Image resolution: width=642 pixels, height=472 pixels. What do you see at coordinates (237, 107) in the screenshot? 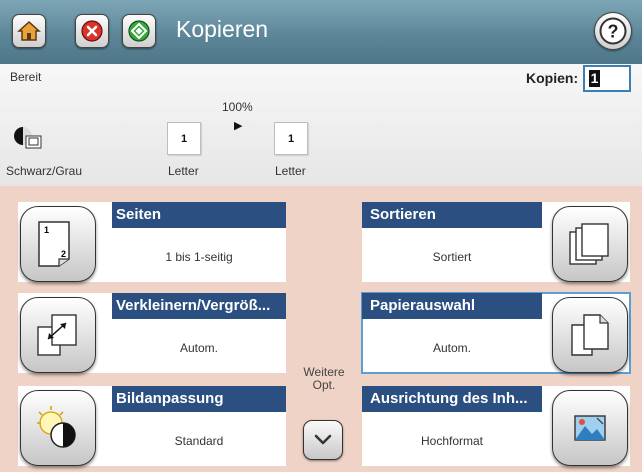
I see `zoom-level: 100%` at bounding box center [237, 107].